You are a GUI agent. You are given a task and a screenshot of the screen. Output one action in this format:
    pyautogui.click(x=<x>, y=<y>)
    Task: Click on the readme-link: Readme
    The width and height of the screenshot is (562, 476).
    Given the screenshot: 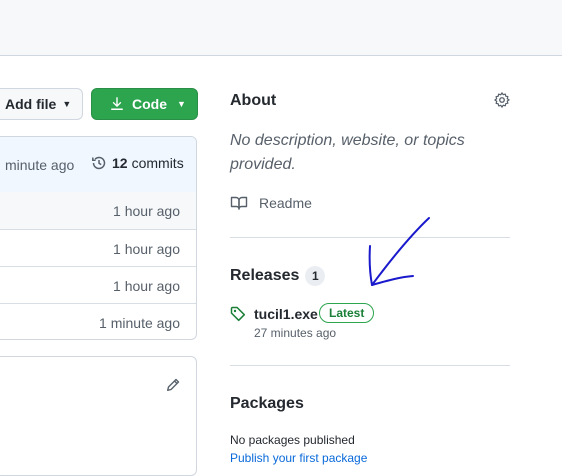 What is the action you would take?
    pyautogui.click(x=271, y=203)
    